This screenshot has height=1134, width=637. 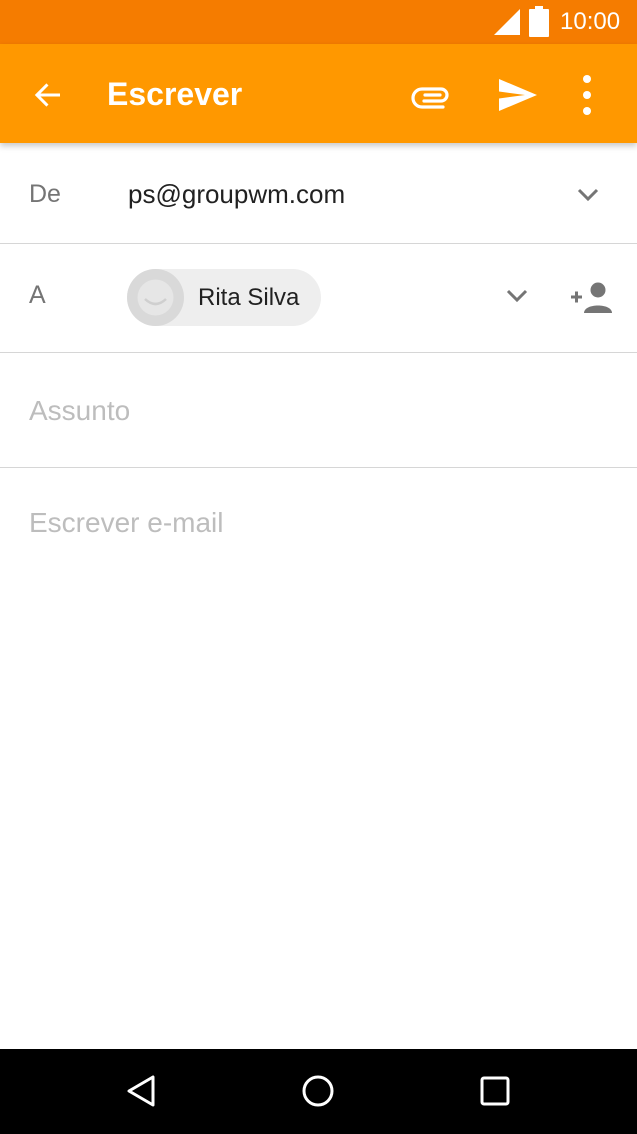 I want to click on back-arrow-icon, so click(x=48, y=95).